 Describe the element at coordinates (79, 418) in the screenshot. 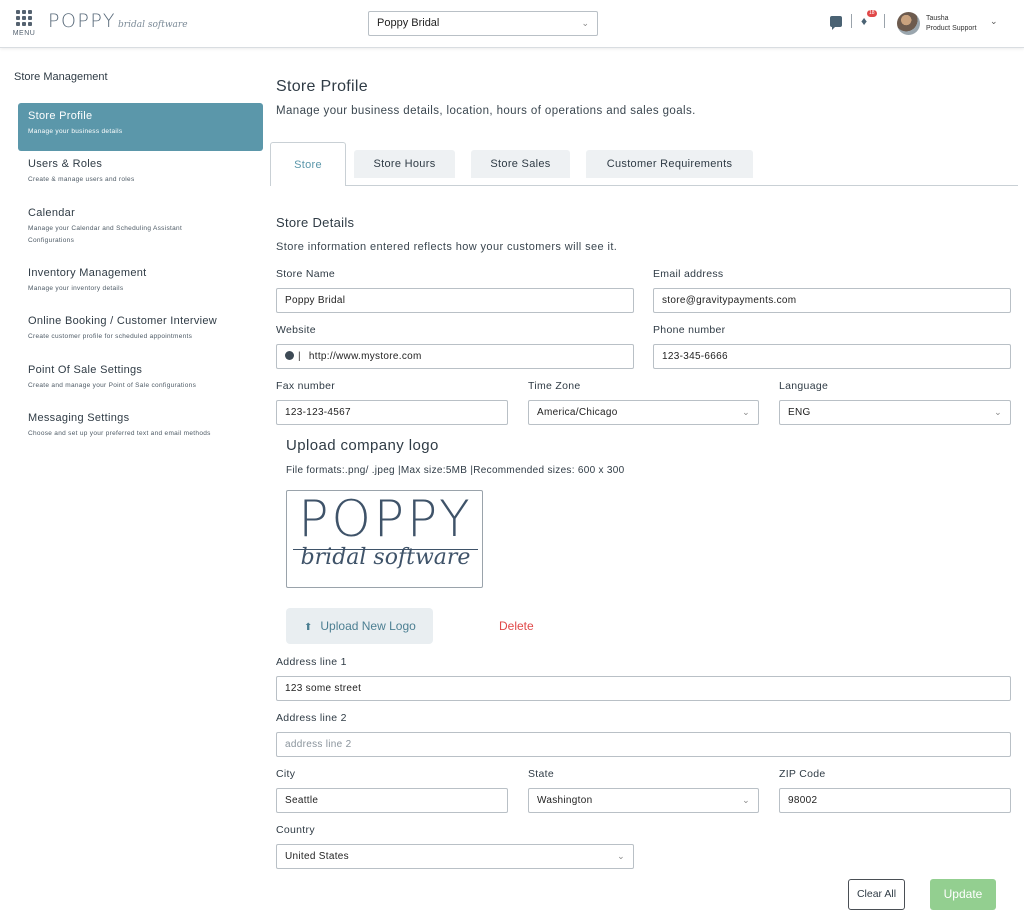

I see `sidebar-item-label: Messaging Settings` at that location.